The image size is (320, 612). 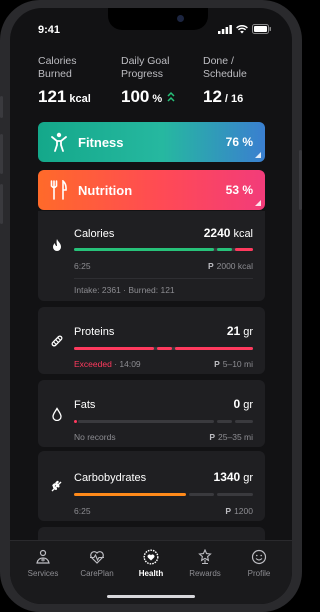 What do you see at coordinates (57, 341) in the screenshot?
I see `protein-icon` at bounding box center [57, 341].